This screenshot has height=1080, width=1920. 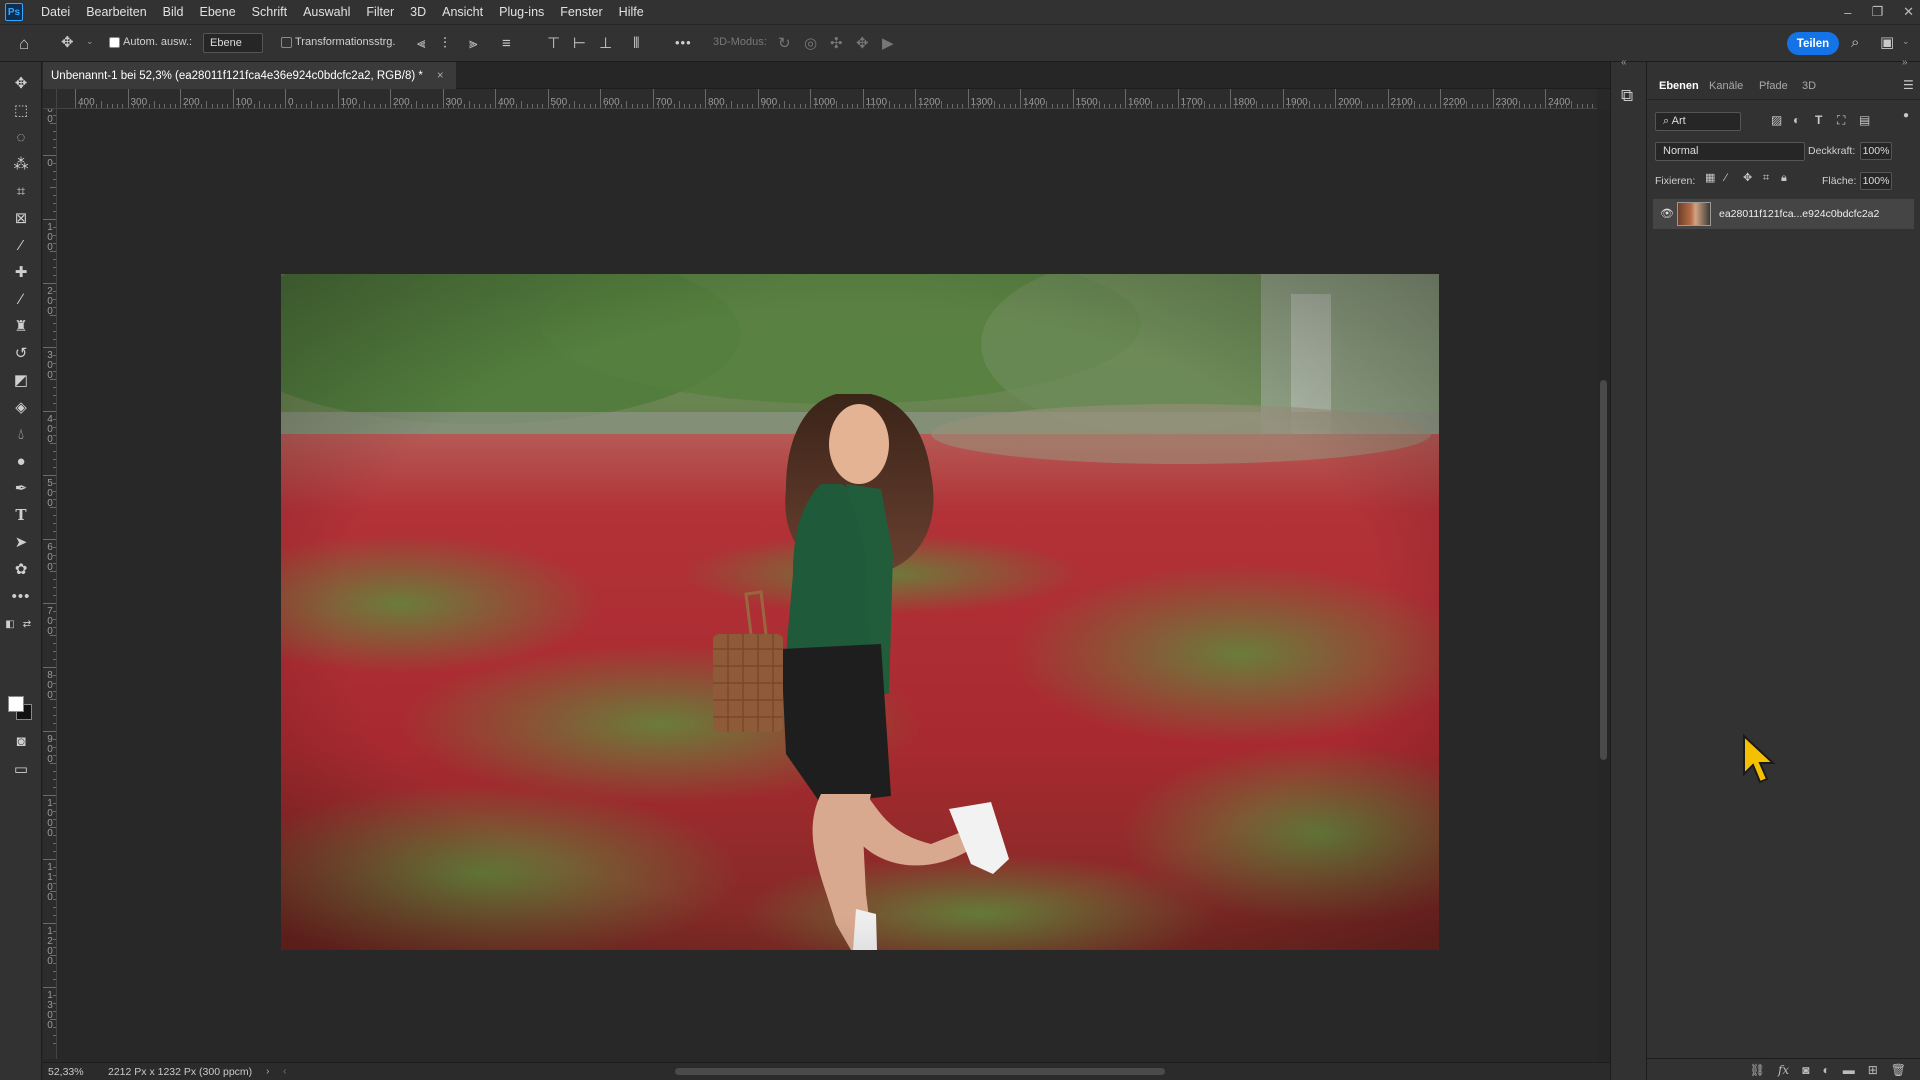 What do you see at coordinates (1773, 86) in the screenshot?
I see `tab-pfade: Pfade` at bounding box center [1773, 86].